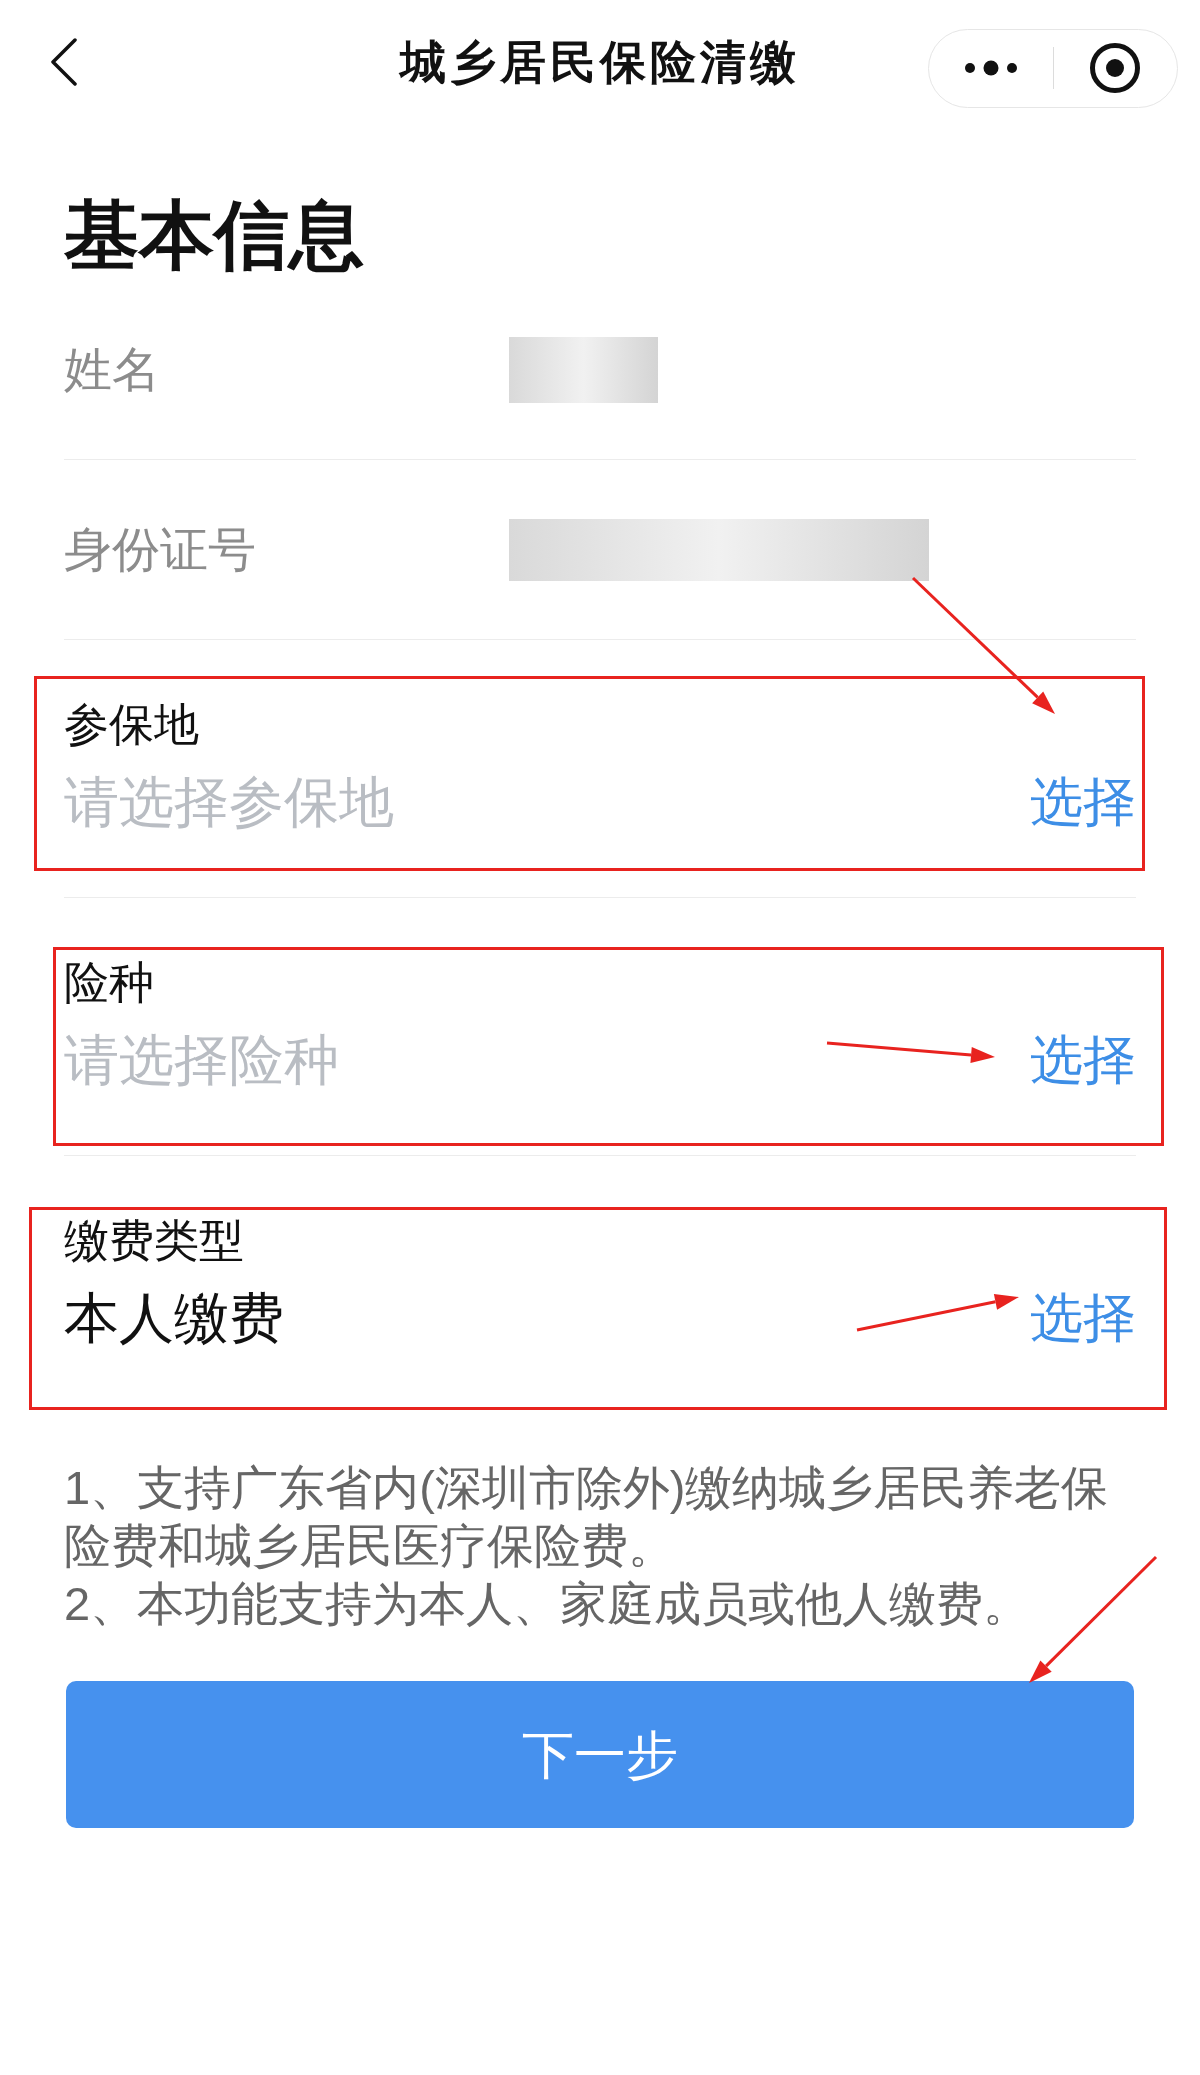 This screenshot has height=2075, width=1200. Describe the element at coordinates (109, 983) in the screenshot. I see `field-label: 险种` at that location.